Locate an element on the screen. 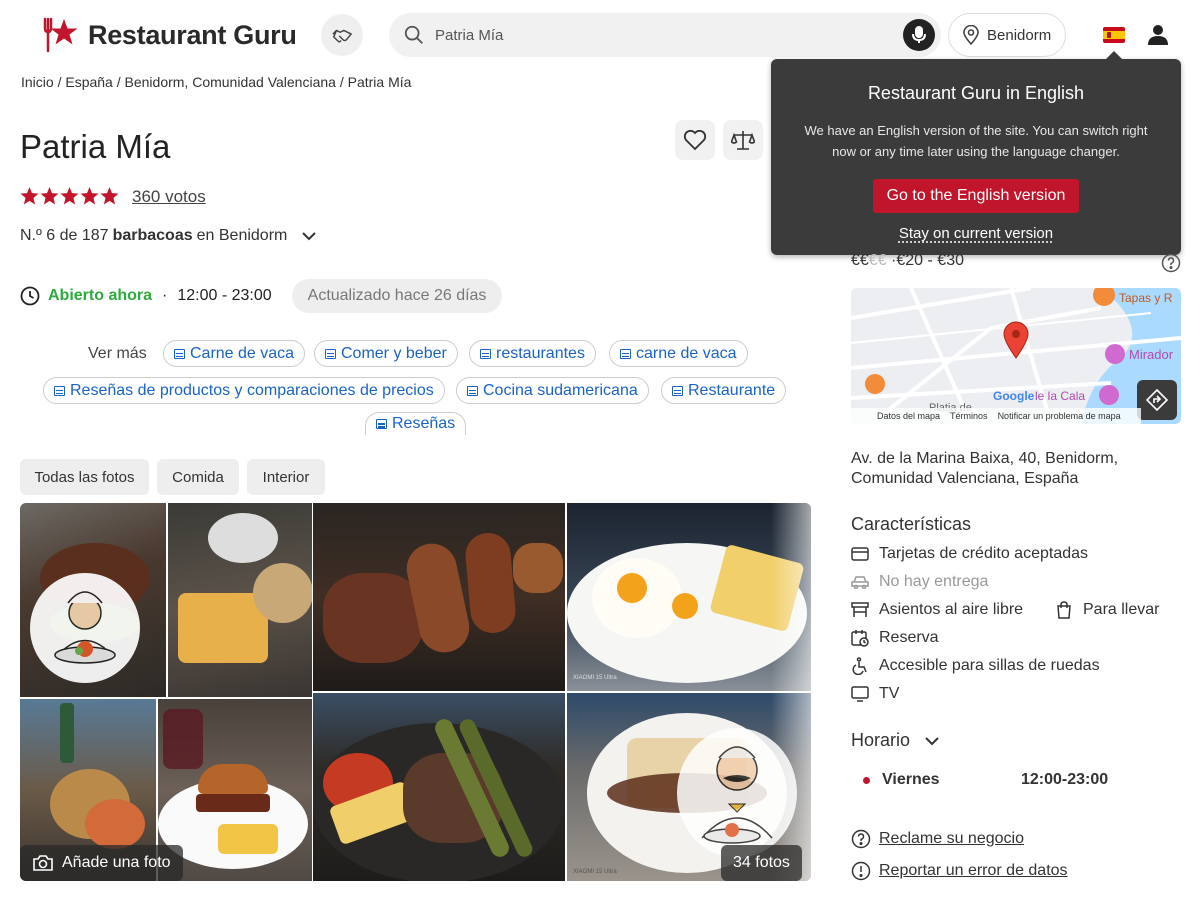 The width and height of the screenshot is (1200, 900). votes-link: 360 votos is located at coordinates (169, 197).